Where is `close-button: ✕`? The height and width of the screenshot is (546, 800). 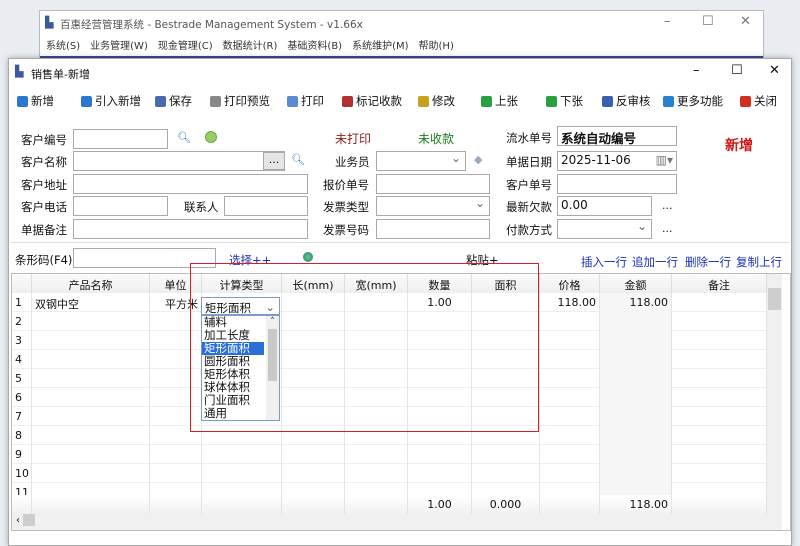 close-button: ✕ is located at coordinates (745, 21).